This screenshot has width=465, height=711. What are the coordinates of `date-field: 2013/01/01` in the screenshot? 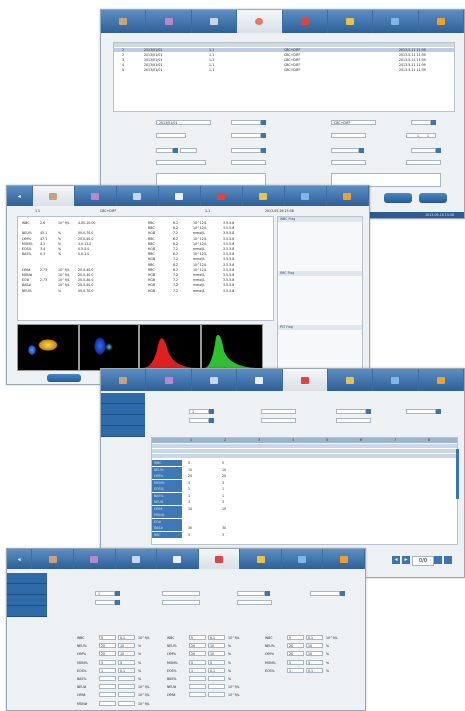 It's located at (183, 122).